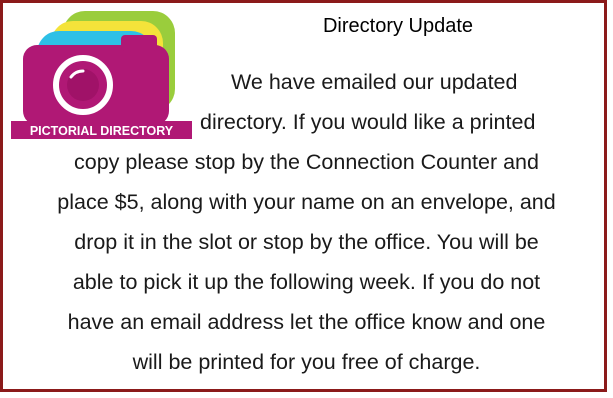 The image size is (613, 398). What do you see at coordinates (101, 75) in the screenshot?
I see `pictorial-directory-logo: PICTORIAL DIRECTORY` at bounding box center [101, 75].